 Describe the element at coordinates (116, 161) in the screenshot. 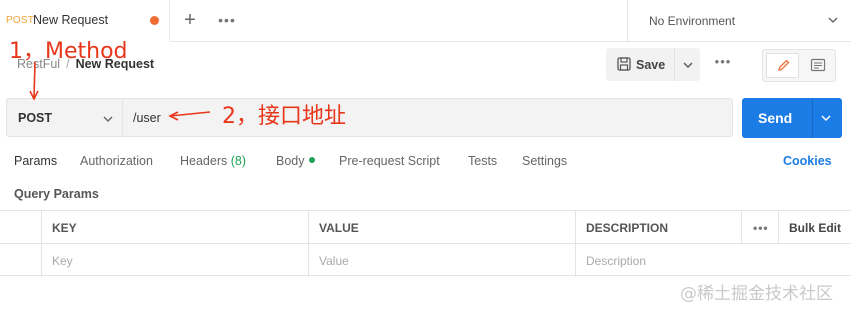

I see `tab-authorization: Authorization` at that location.